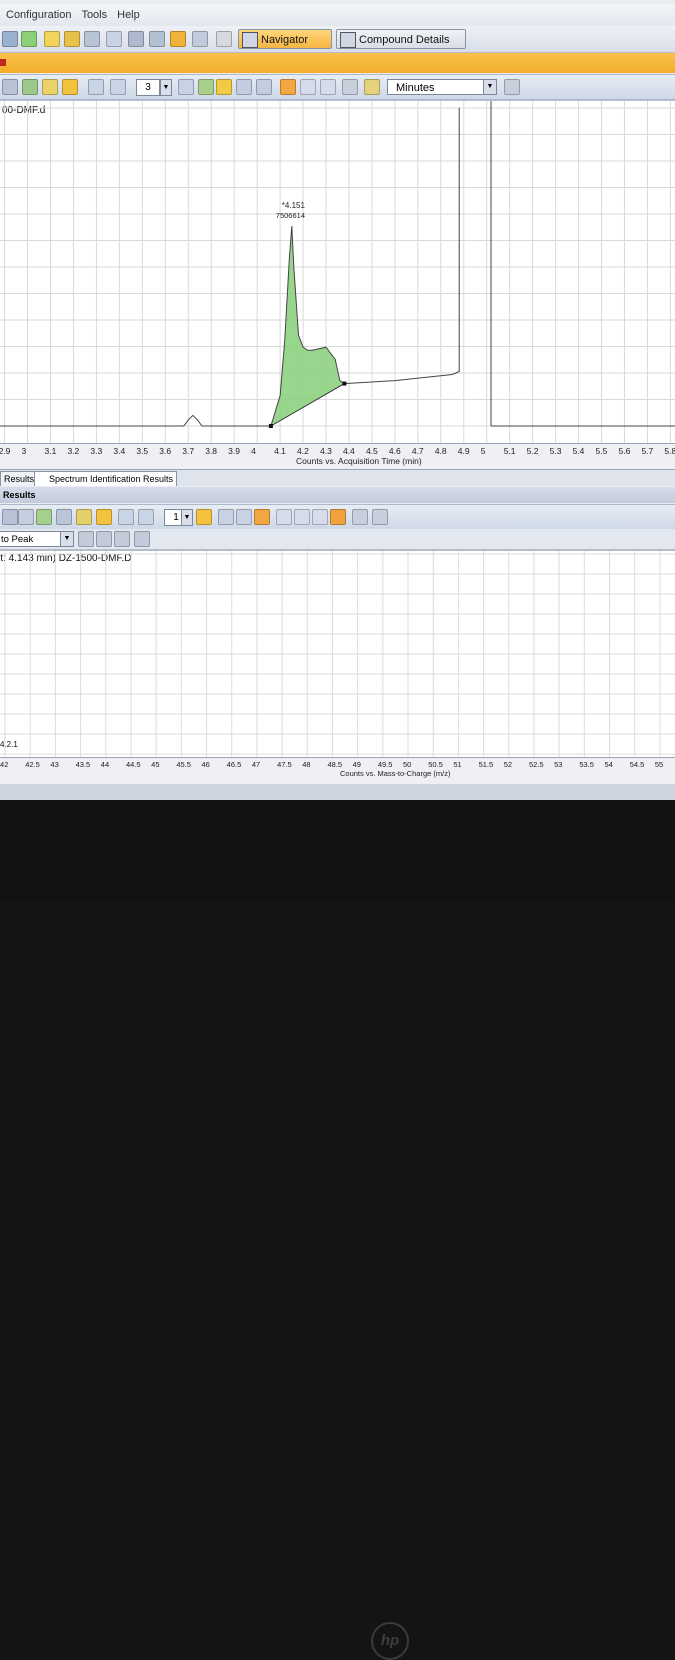 The image size is (675, 1660). Describe the element at coordinates (284, 764) in the screenshot. I see `x-tick-label: 47.5` at that location.